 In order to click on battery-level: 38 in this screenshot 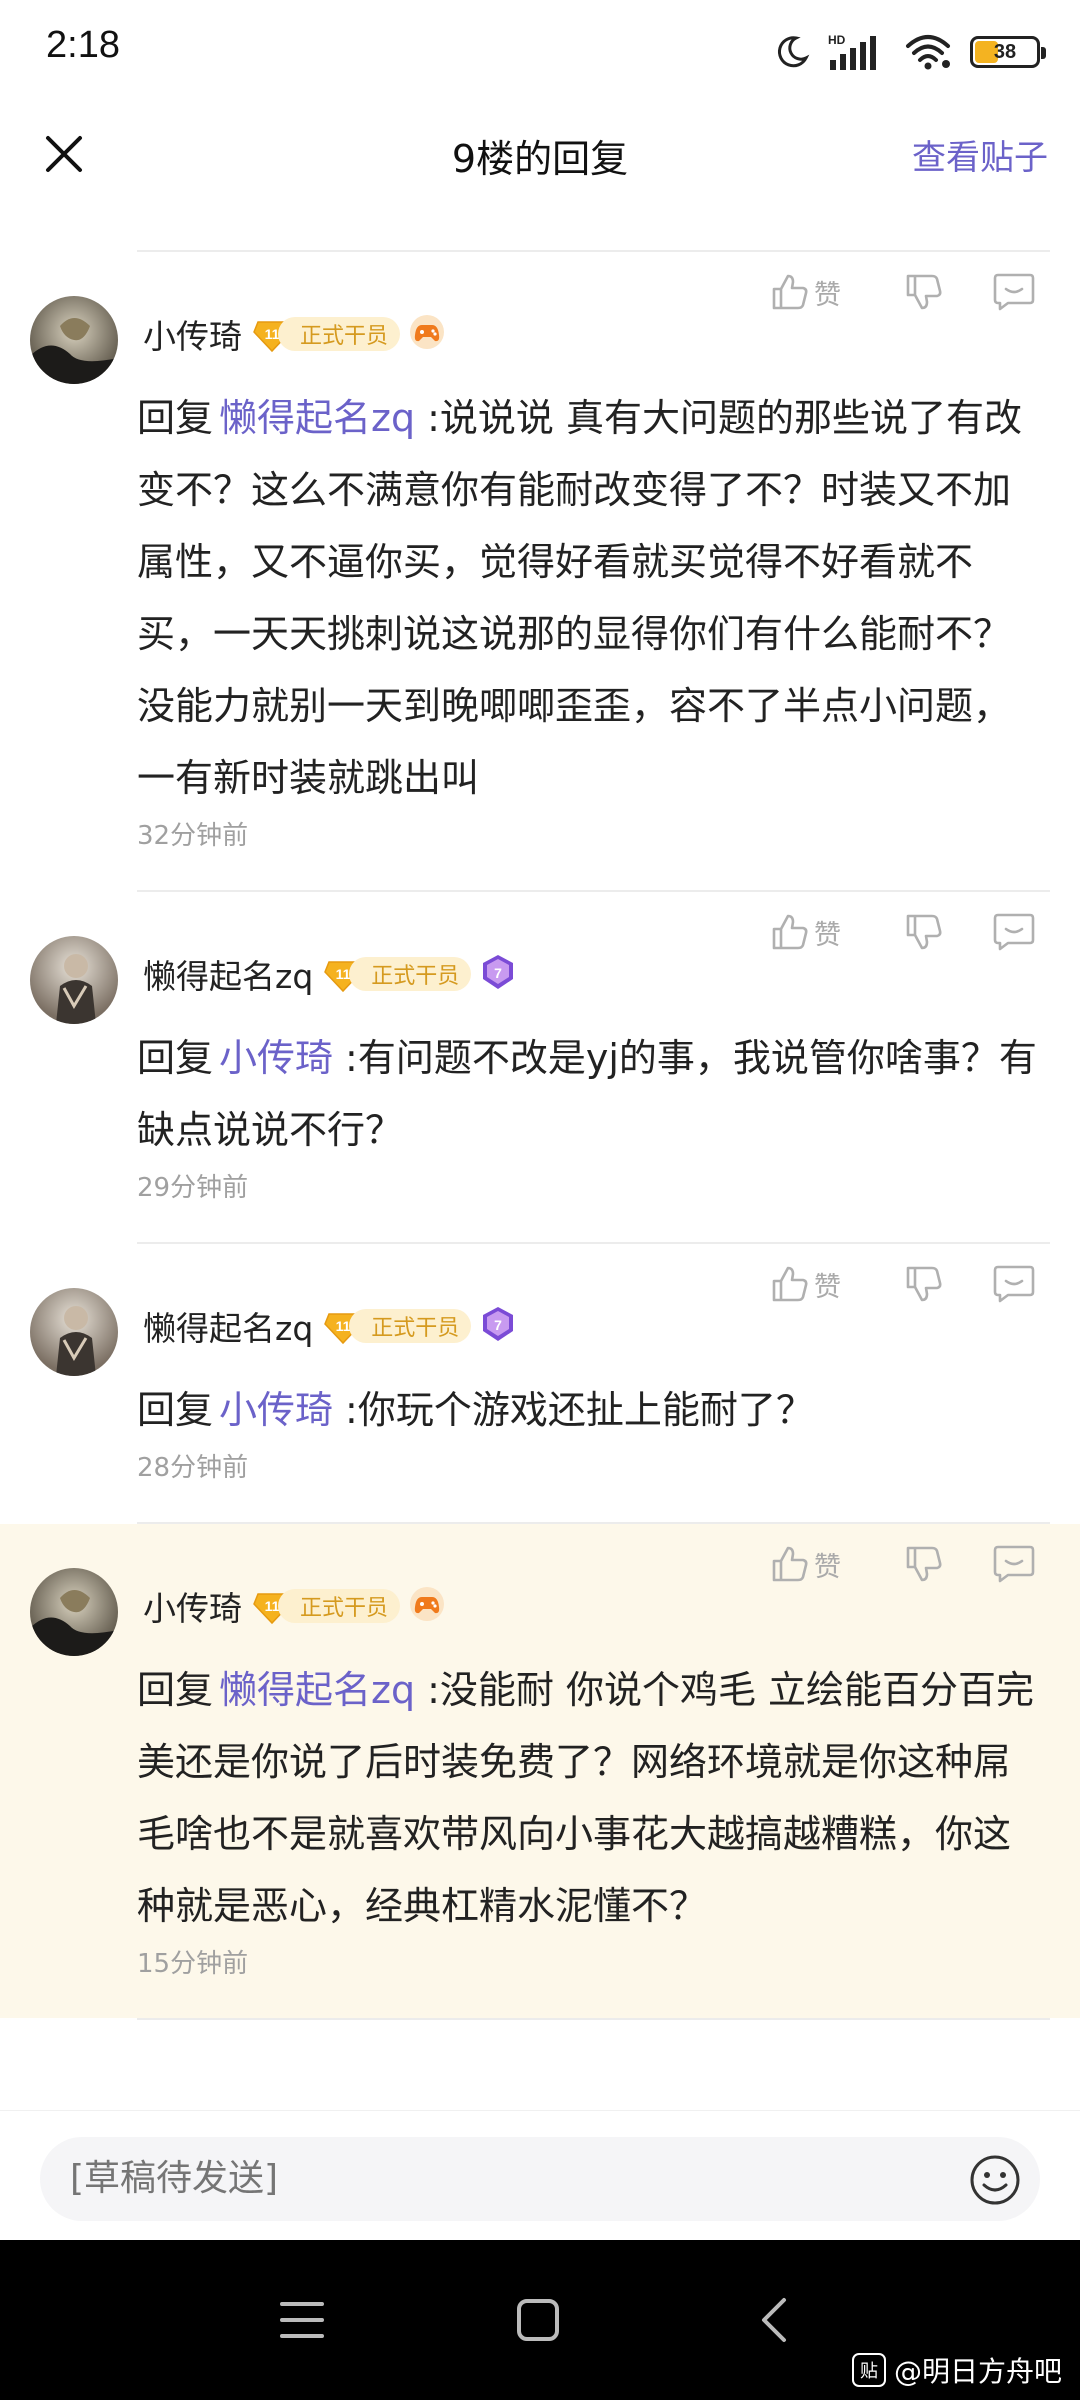, I will do `click(1005, 51)`.